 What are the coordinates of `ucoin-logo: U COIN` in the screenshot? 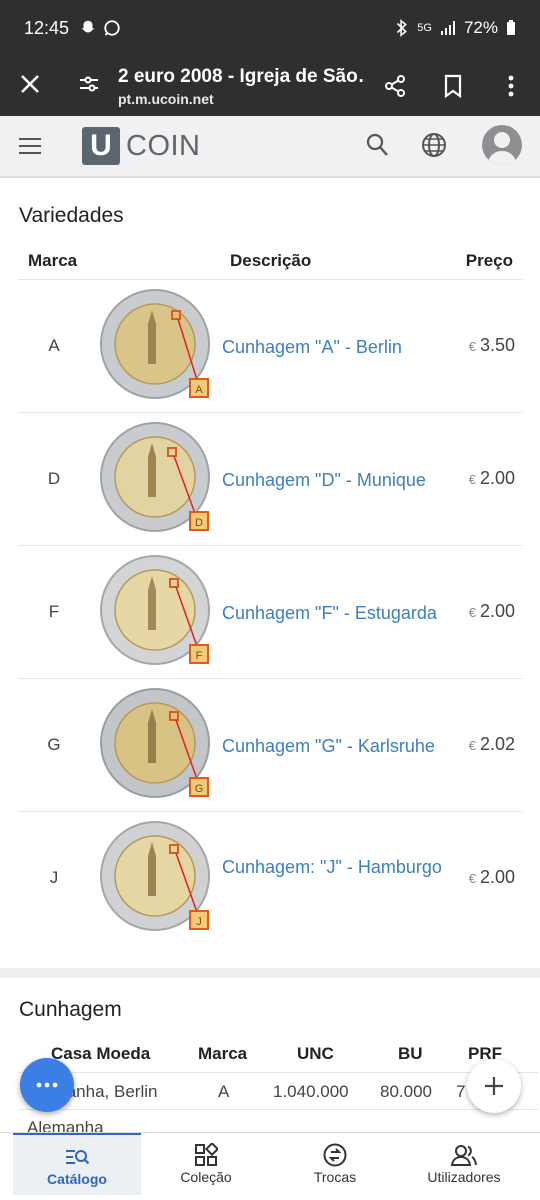 It's located at (141, 146).